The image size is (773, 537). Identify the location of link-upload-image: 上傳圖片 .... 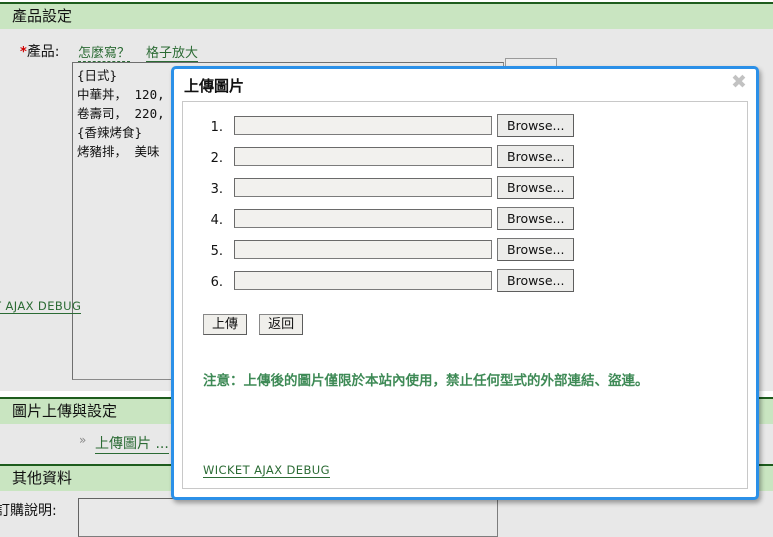
(132, 443).